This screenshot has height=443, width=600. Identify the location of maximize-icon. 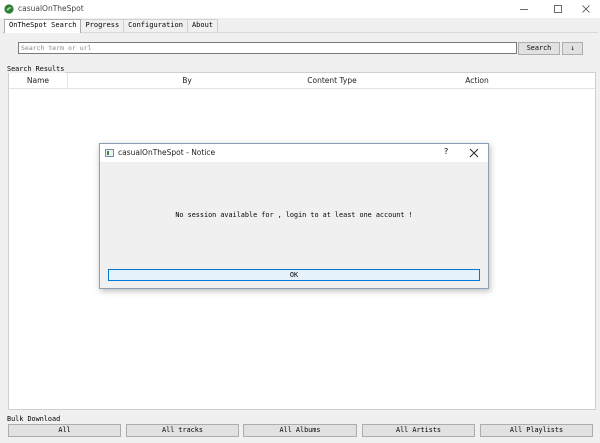
(558, 9).